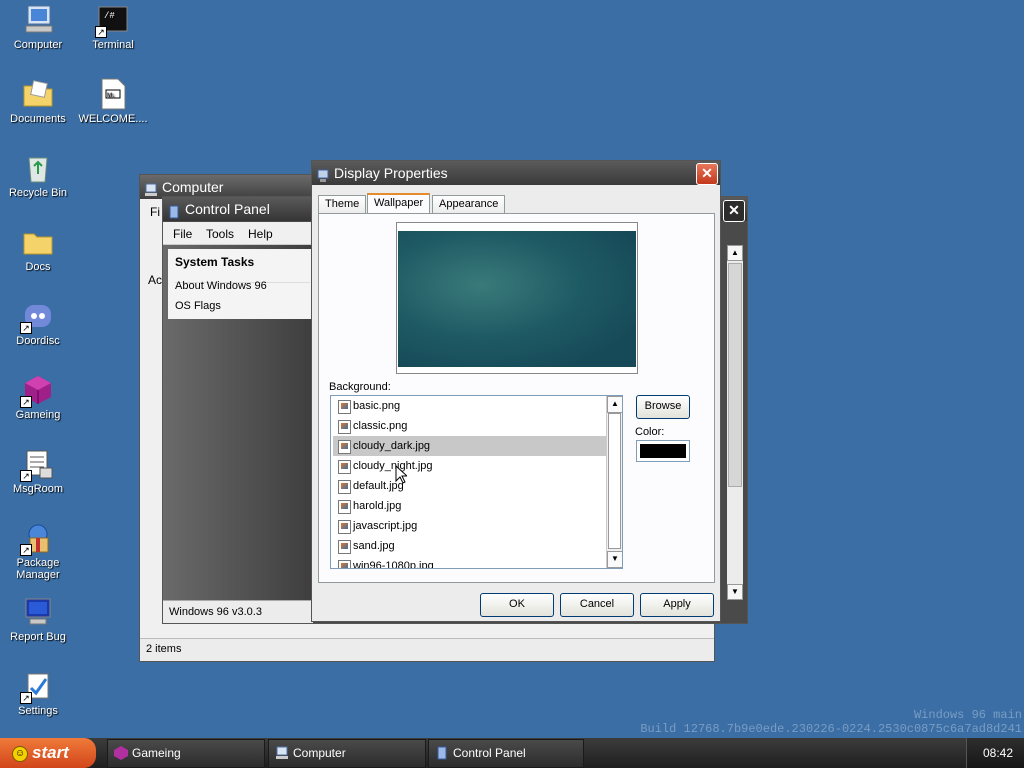 Image resolution: width=1024 pixels, height=768 pixels. I want to click on list-item: sand.jpg, so click(469, 546).